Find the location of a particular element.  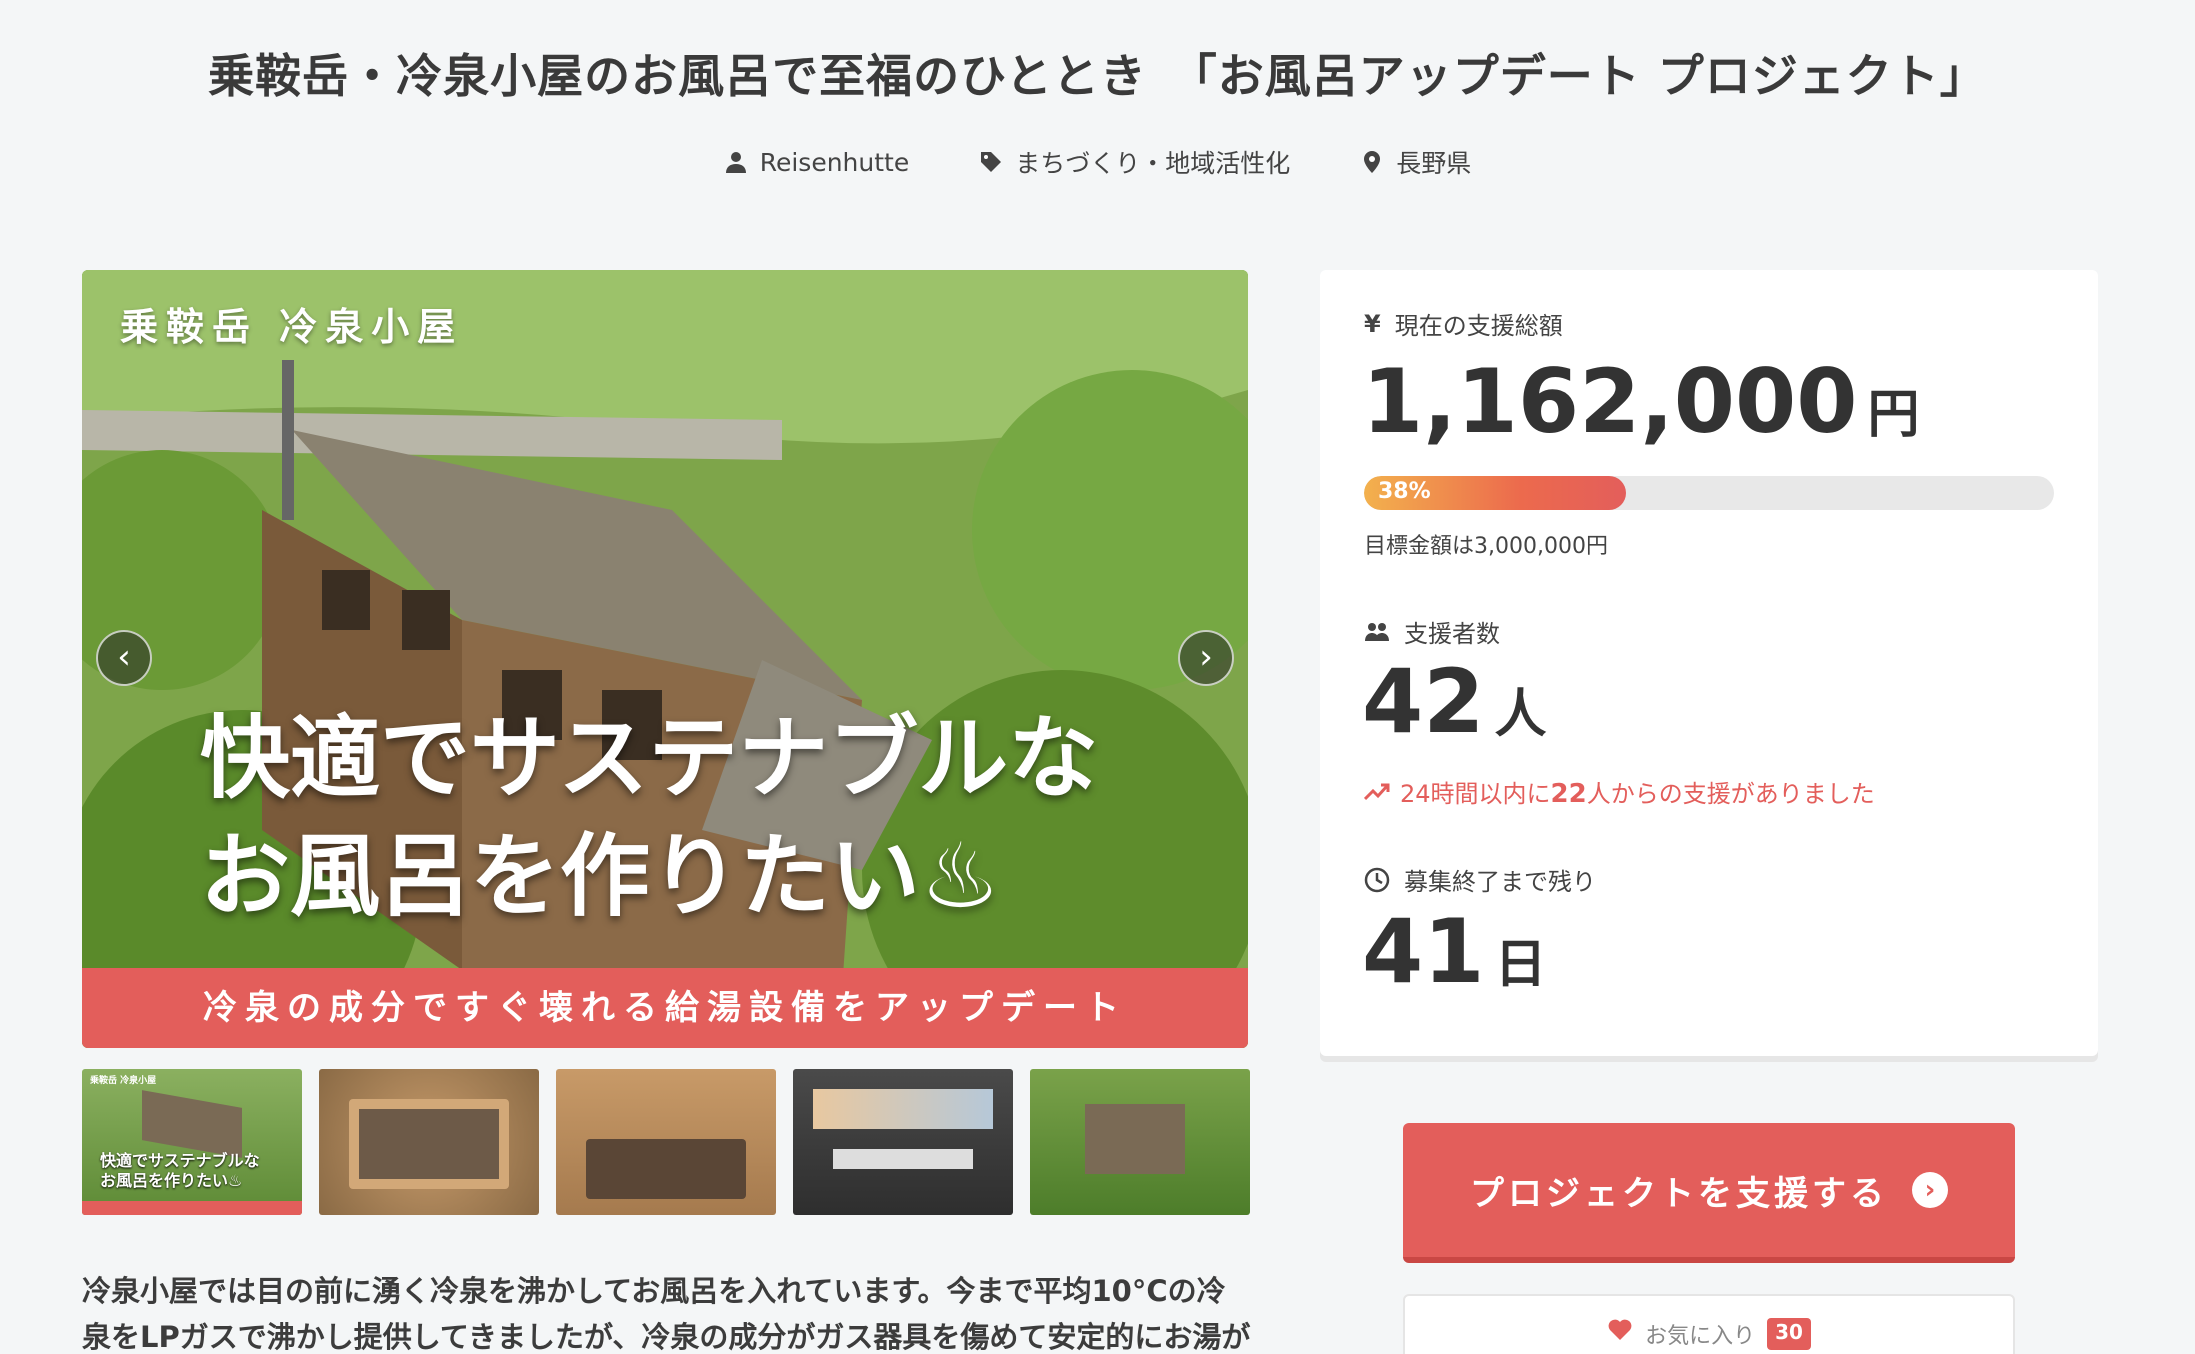

backers-label: 支援者数 is located at coordinates (1432, 631).